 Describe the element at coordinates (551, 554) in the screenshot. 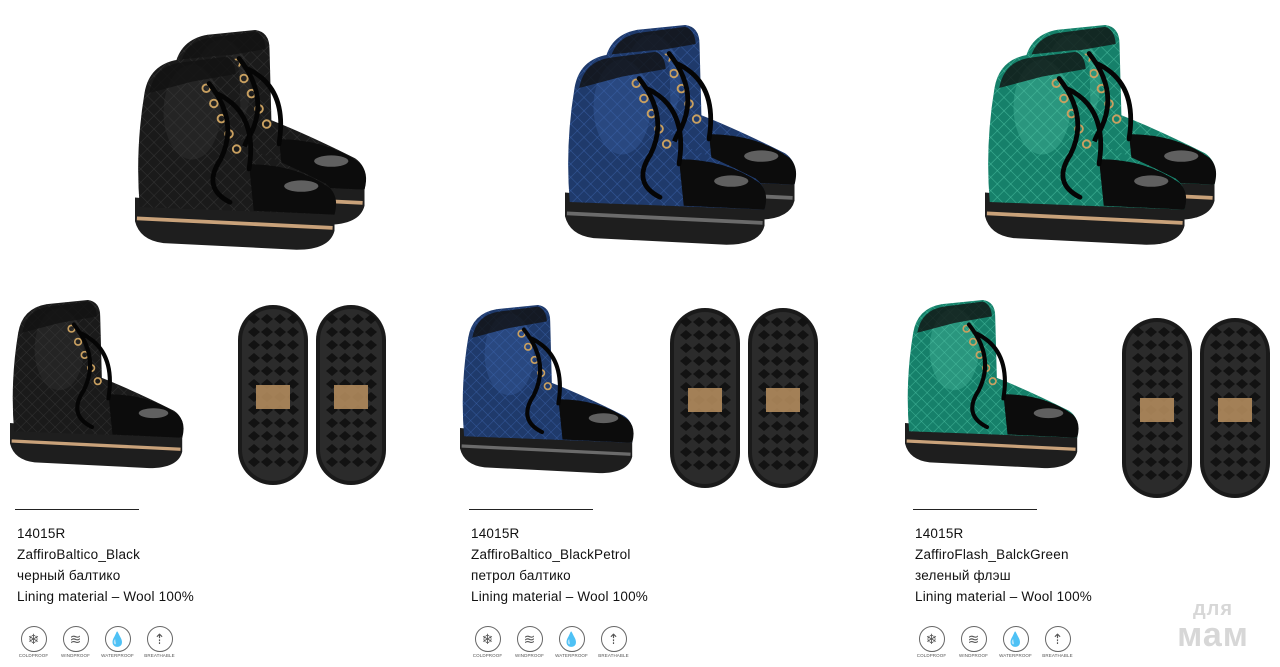

I see `product-model: ZaffiroBaltico_BlackPetrol` at that location.